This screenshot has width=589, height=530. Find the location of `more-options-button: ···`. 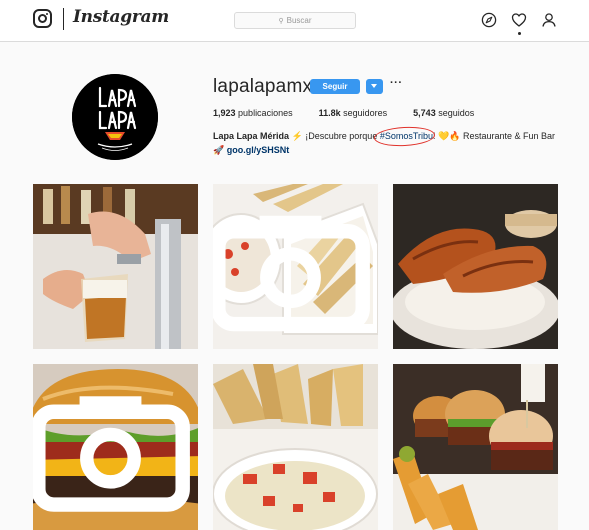

more-options-button: ··· is located at coordinates (396, 83).